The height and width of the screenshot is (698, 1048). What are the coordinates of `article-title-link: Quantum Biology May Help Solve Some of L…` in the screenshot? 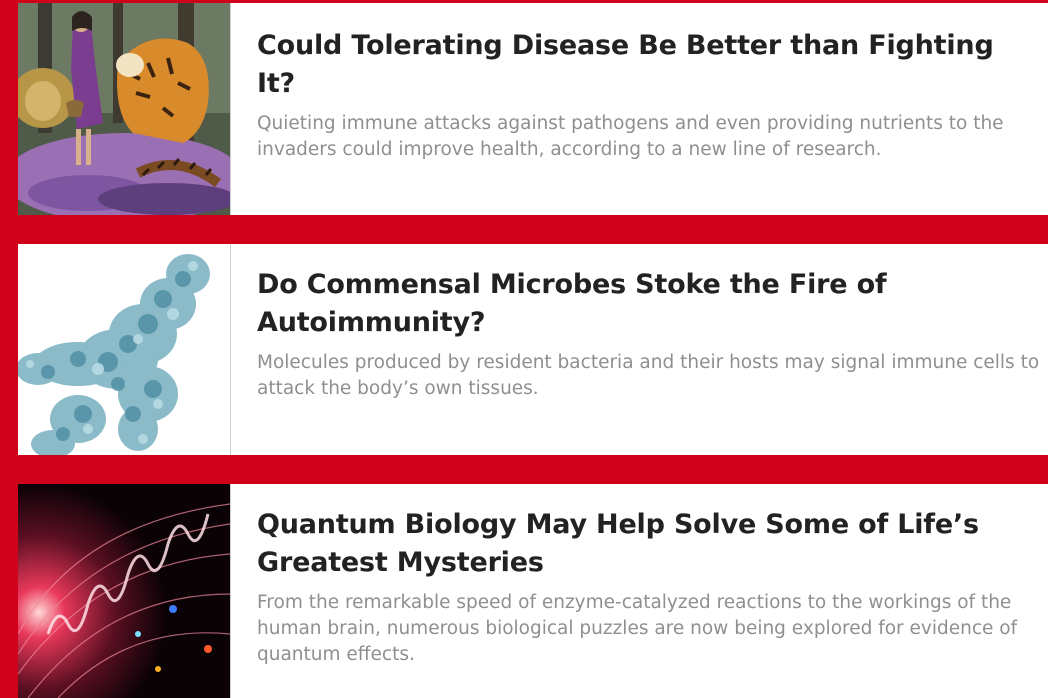 It's located at (648, 544).